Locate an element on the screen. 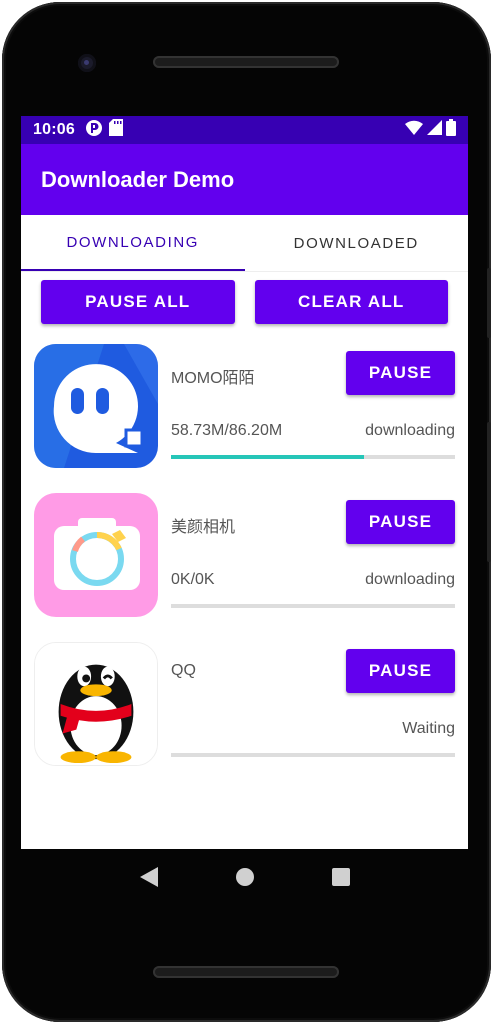 This screenshot has height=1024, width=493. tab-bar: DOWNLOADING DOWNLOADED is located at coordinates (244, 243).